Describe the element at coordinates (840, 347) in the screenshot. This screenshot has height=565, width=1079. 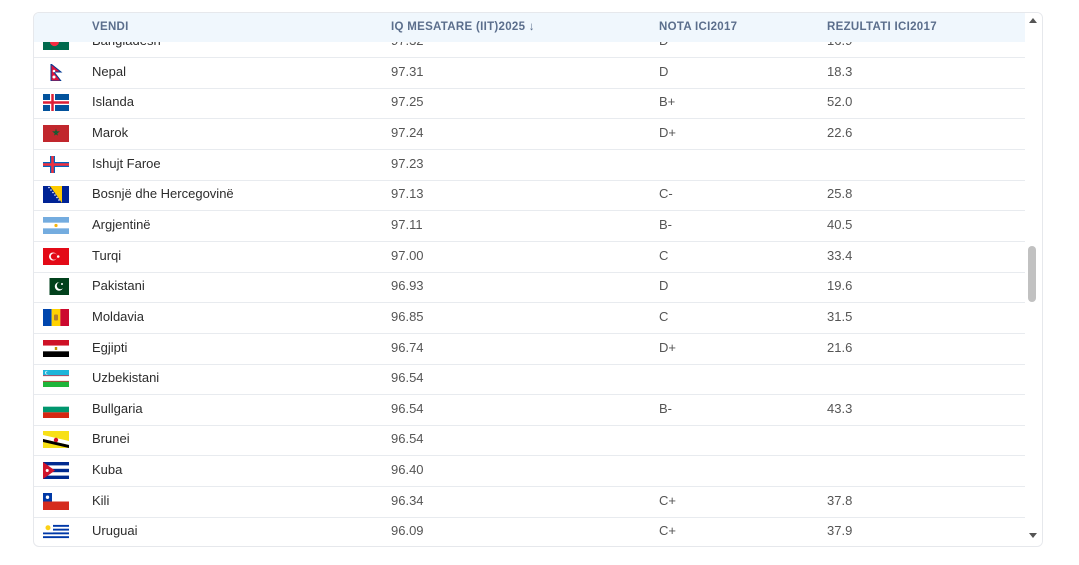
I see `ici-score-value: 21.6` at that location.